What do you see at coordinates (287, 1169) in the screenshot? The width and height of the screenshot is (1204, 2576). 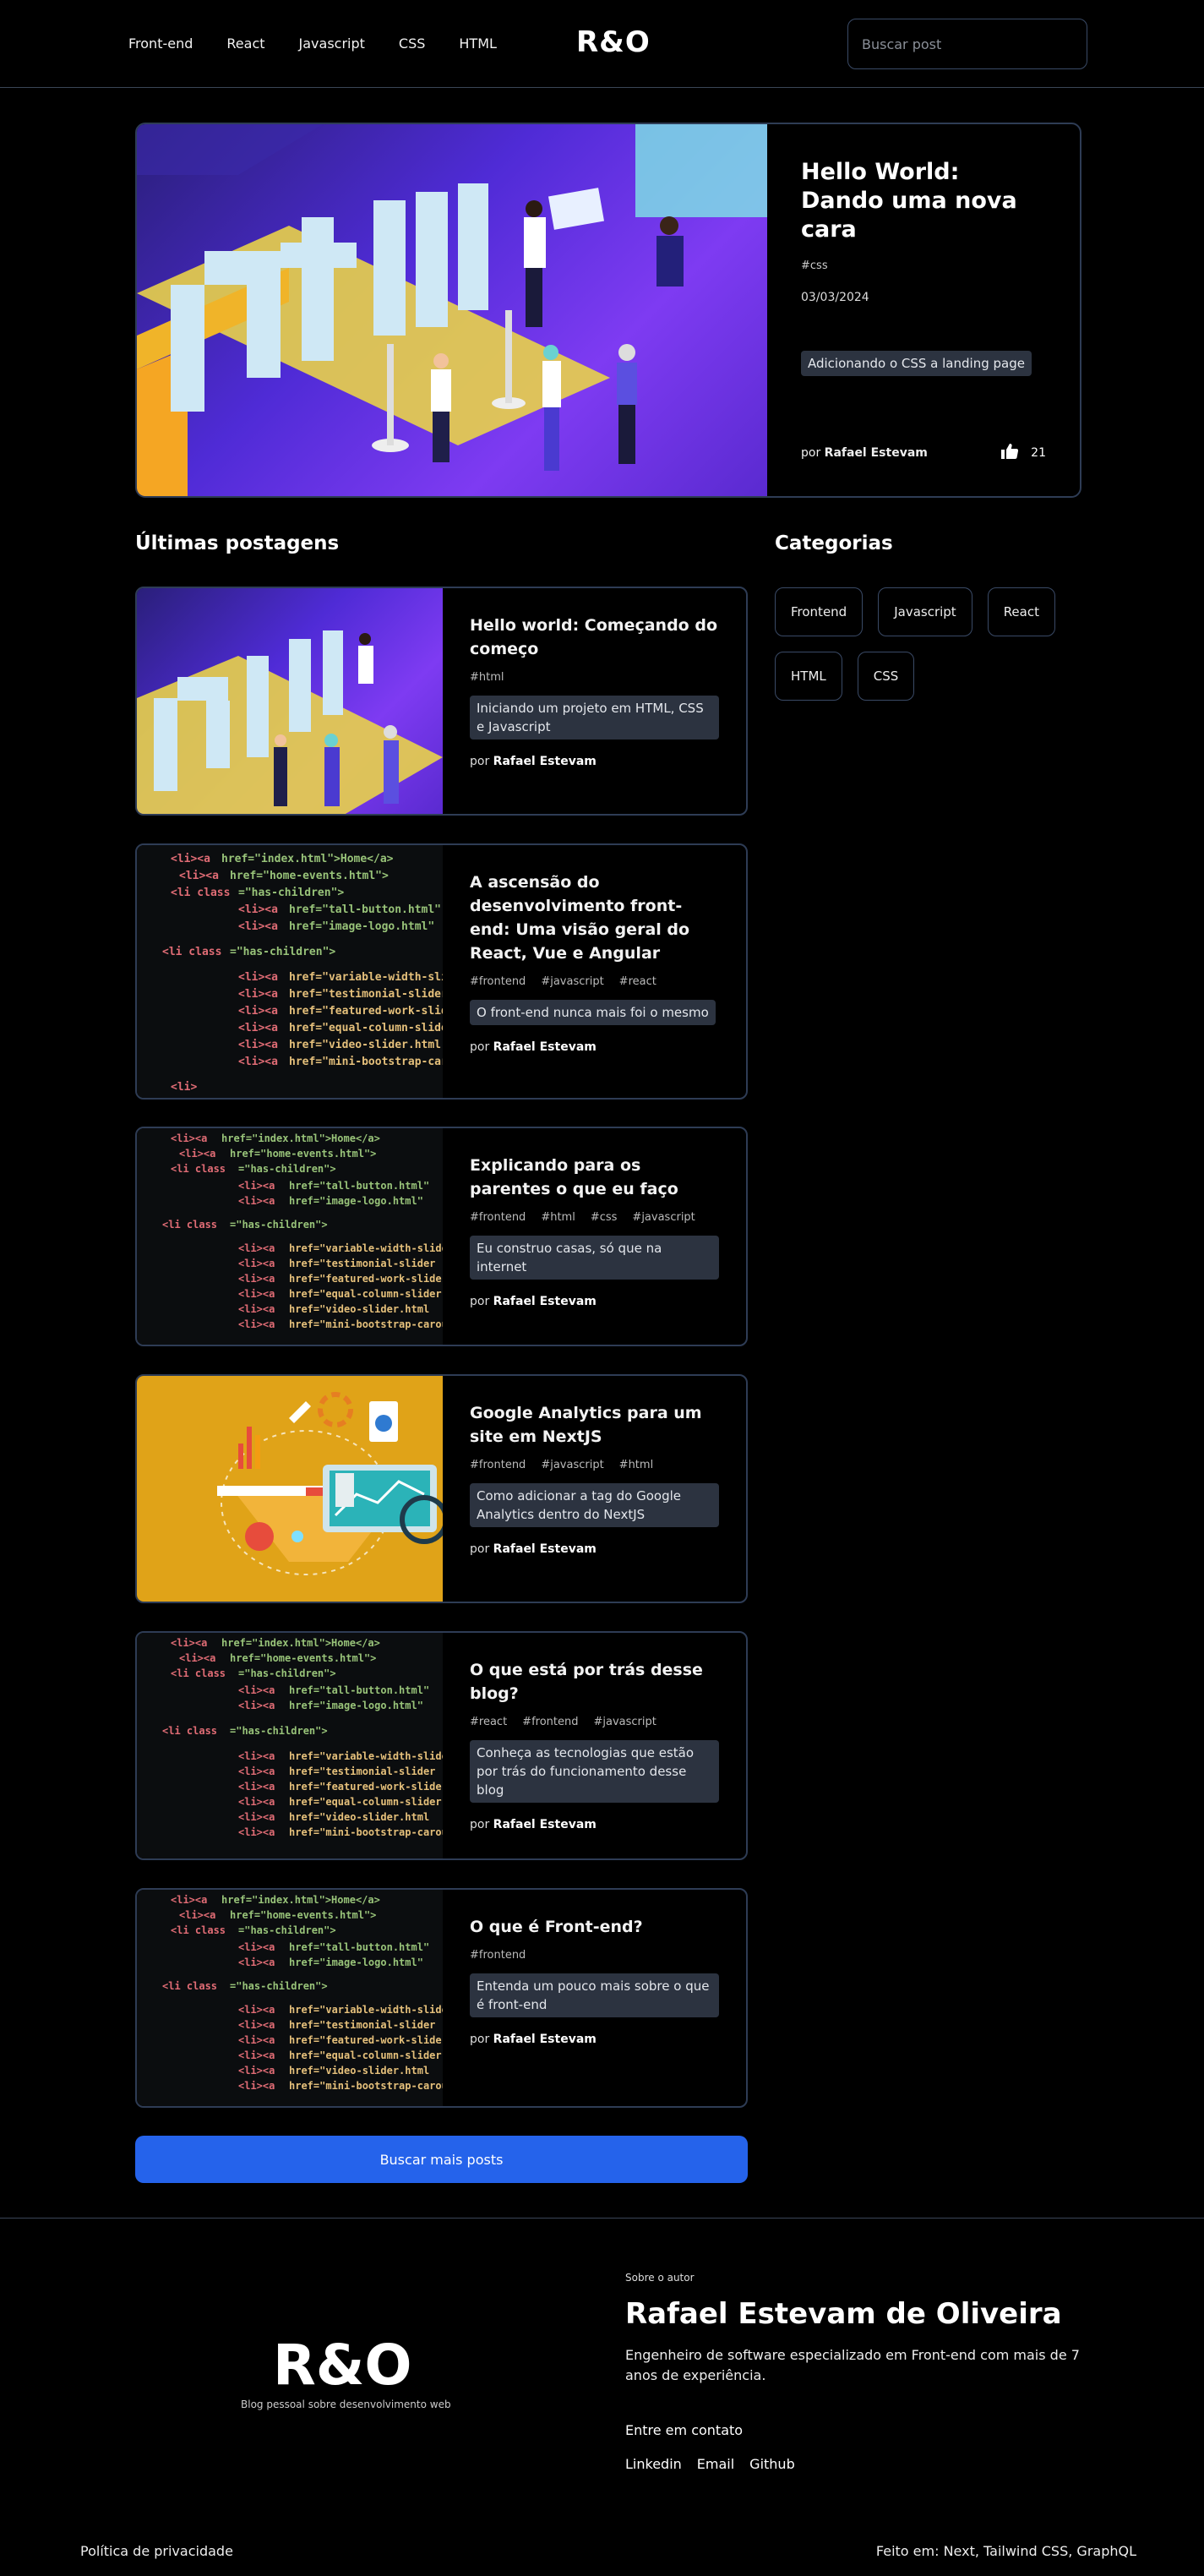 I see `svg-text: ="has-children">` at bounding box center [287, 1169].